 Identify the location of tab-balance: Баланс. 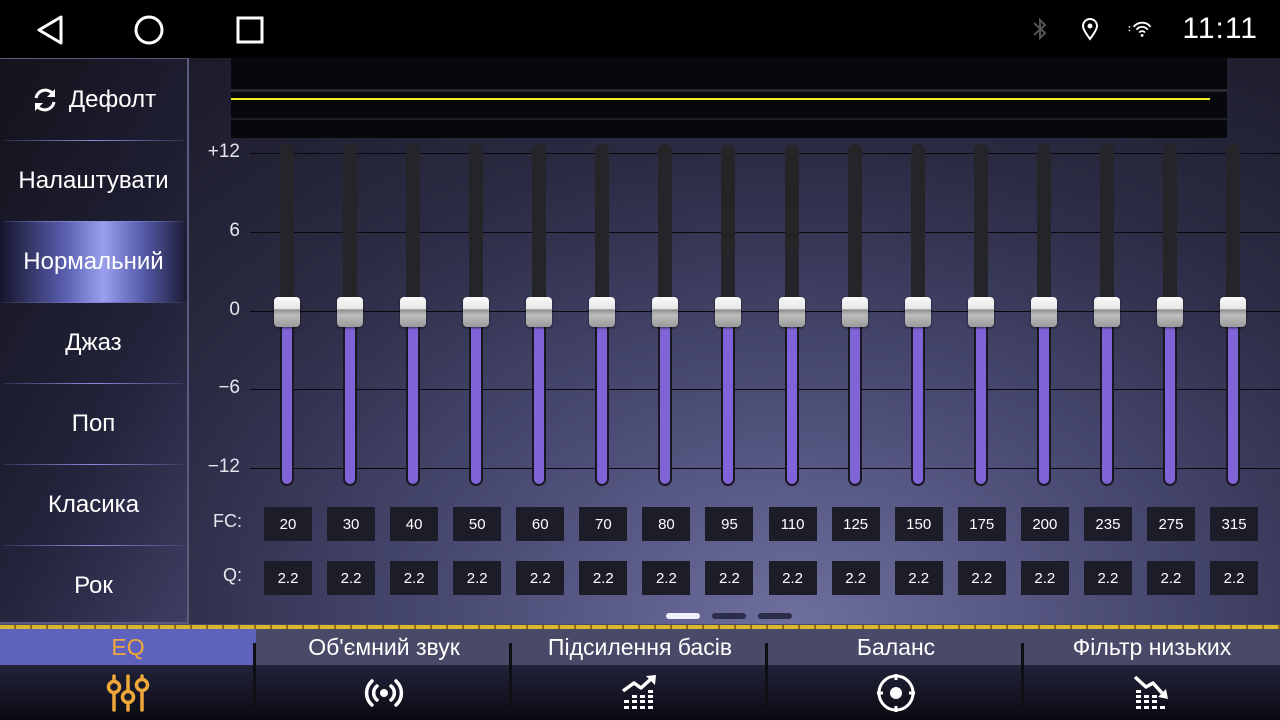
(896, 674).